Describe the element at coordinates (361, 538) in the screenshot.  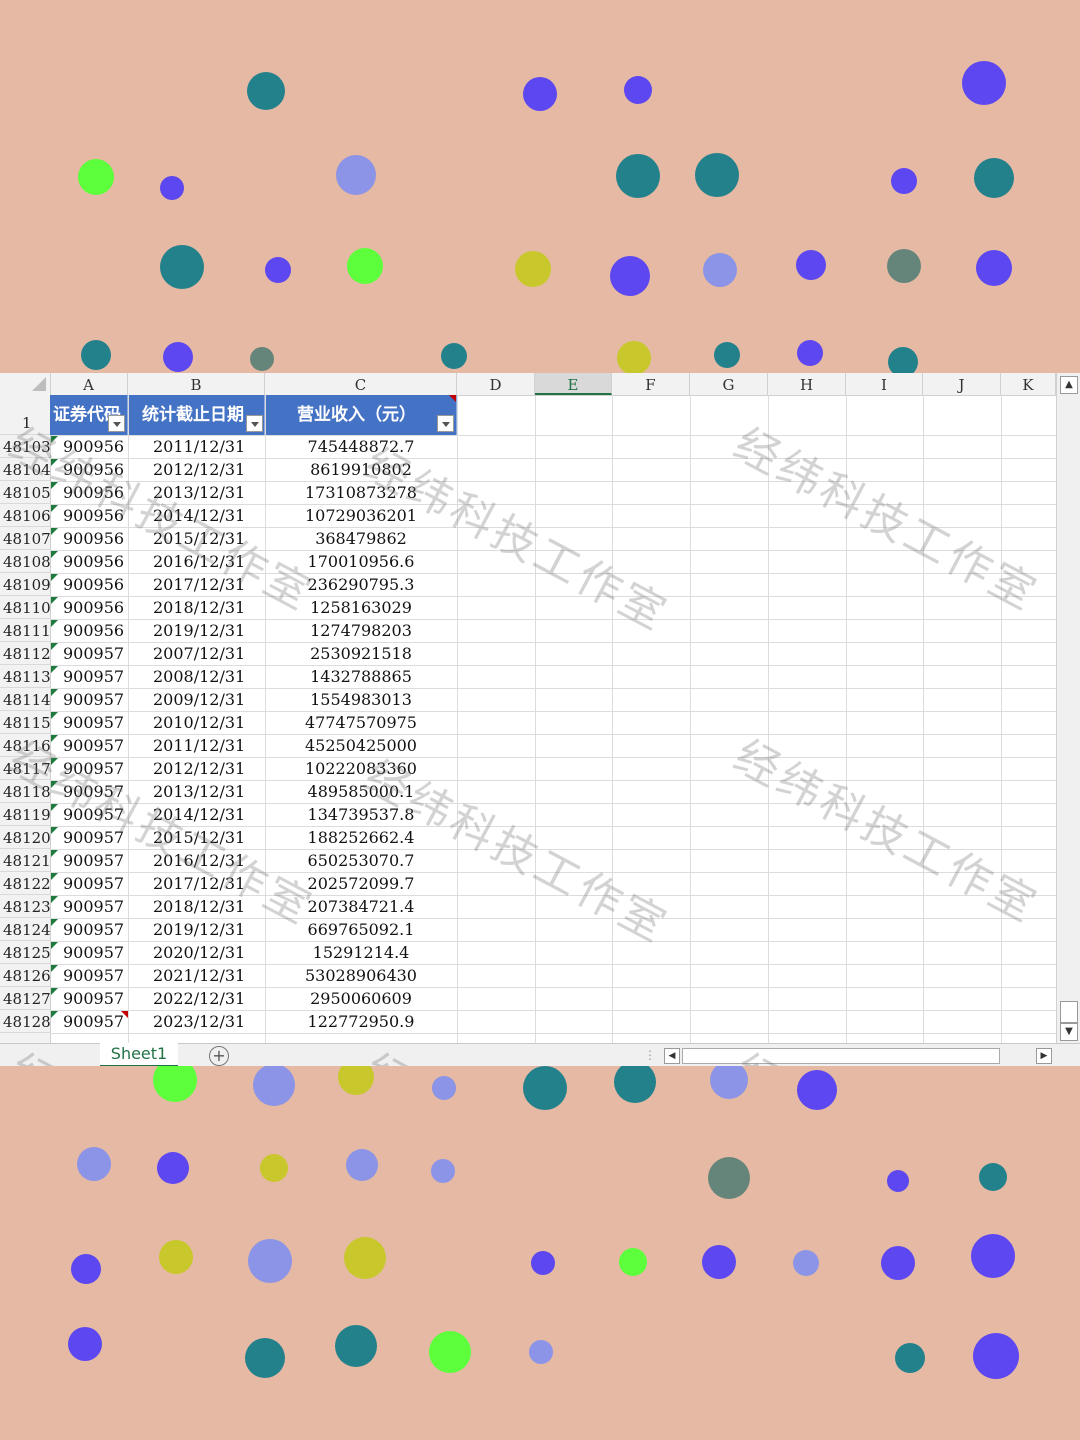
I see `cell-revenue: 368479862` at that location.